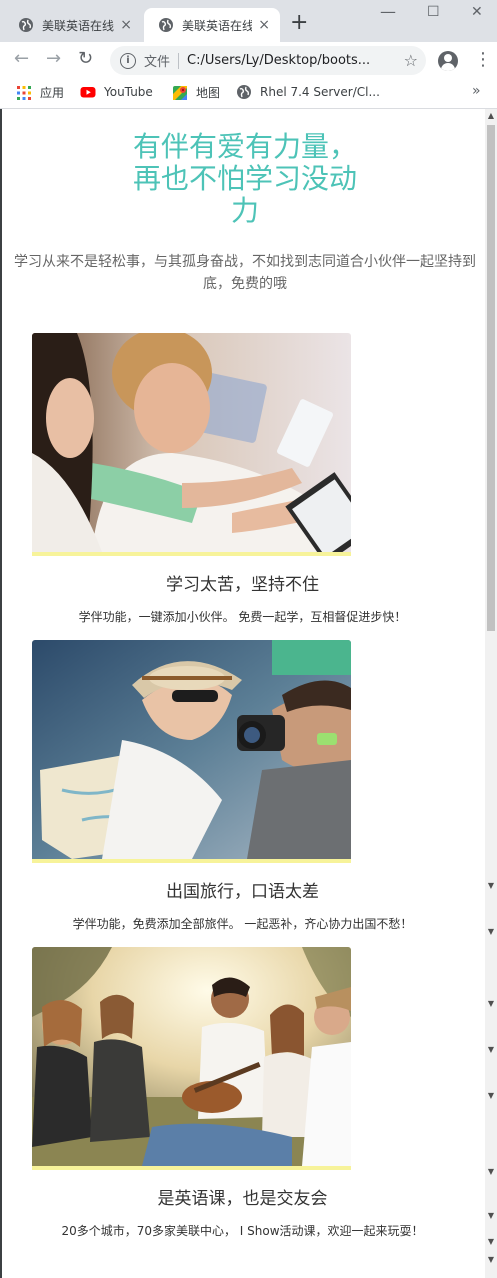 This screenshot has width=497, height=1278. Describe the element at coordinates (1, 693) in the screenshot. I see `window-edge` at that location.